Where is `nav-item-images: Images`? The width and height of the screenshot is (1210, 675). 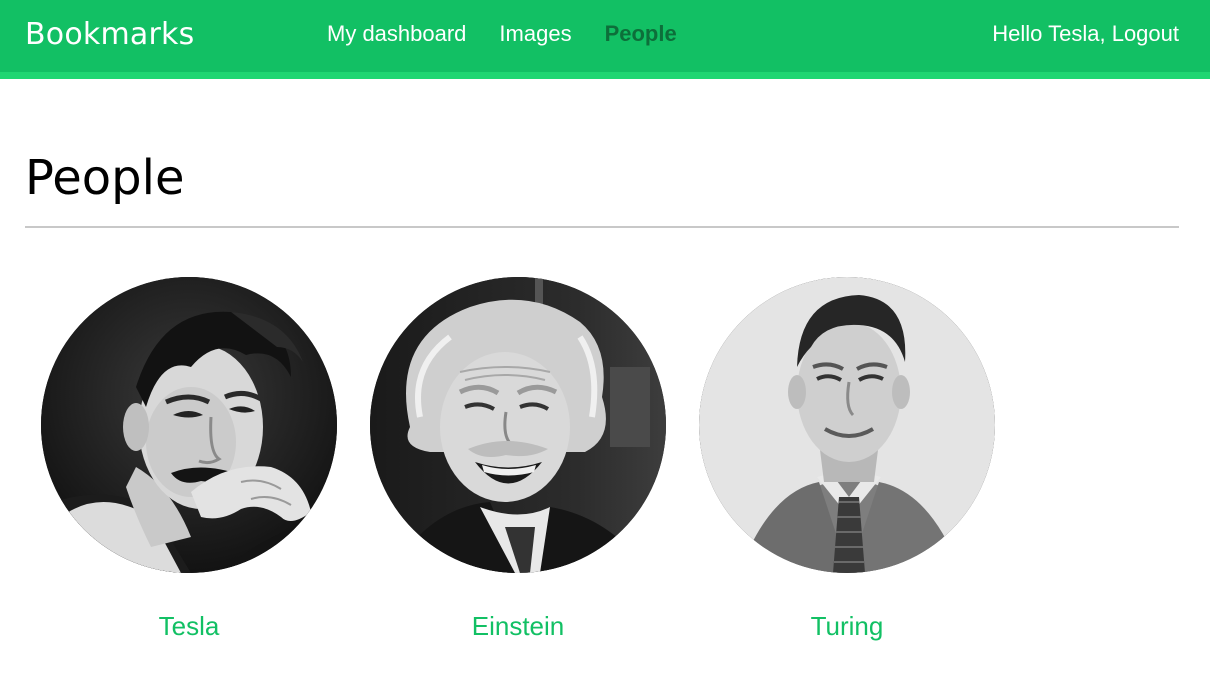 nav-item-images: Images is located at coordinates (535, 34).